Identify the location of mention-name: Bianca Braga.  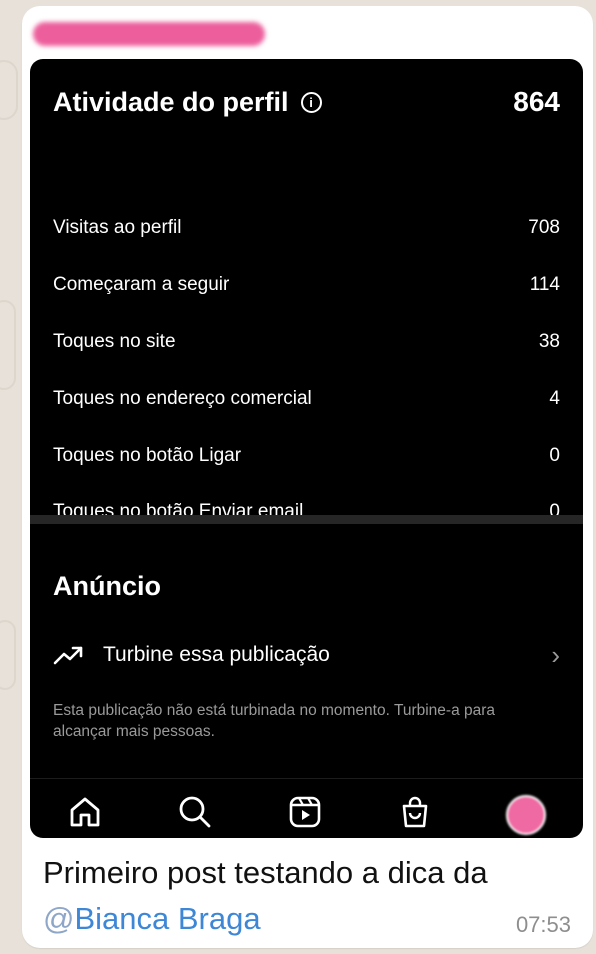
(167, 918).